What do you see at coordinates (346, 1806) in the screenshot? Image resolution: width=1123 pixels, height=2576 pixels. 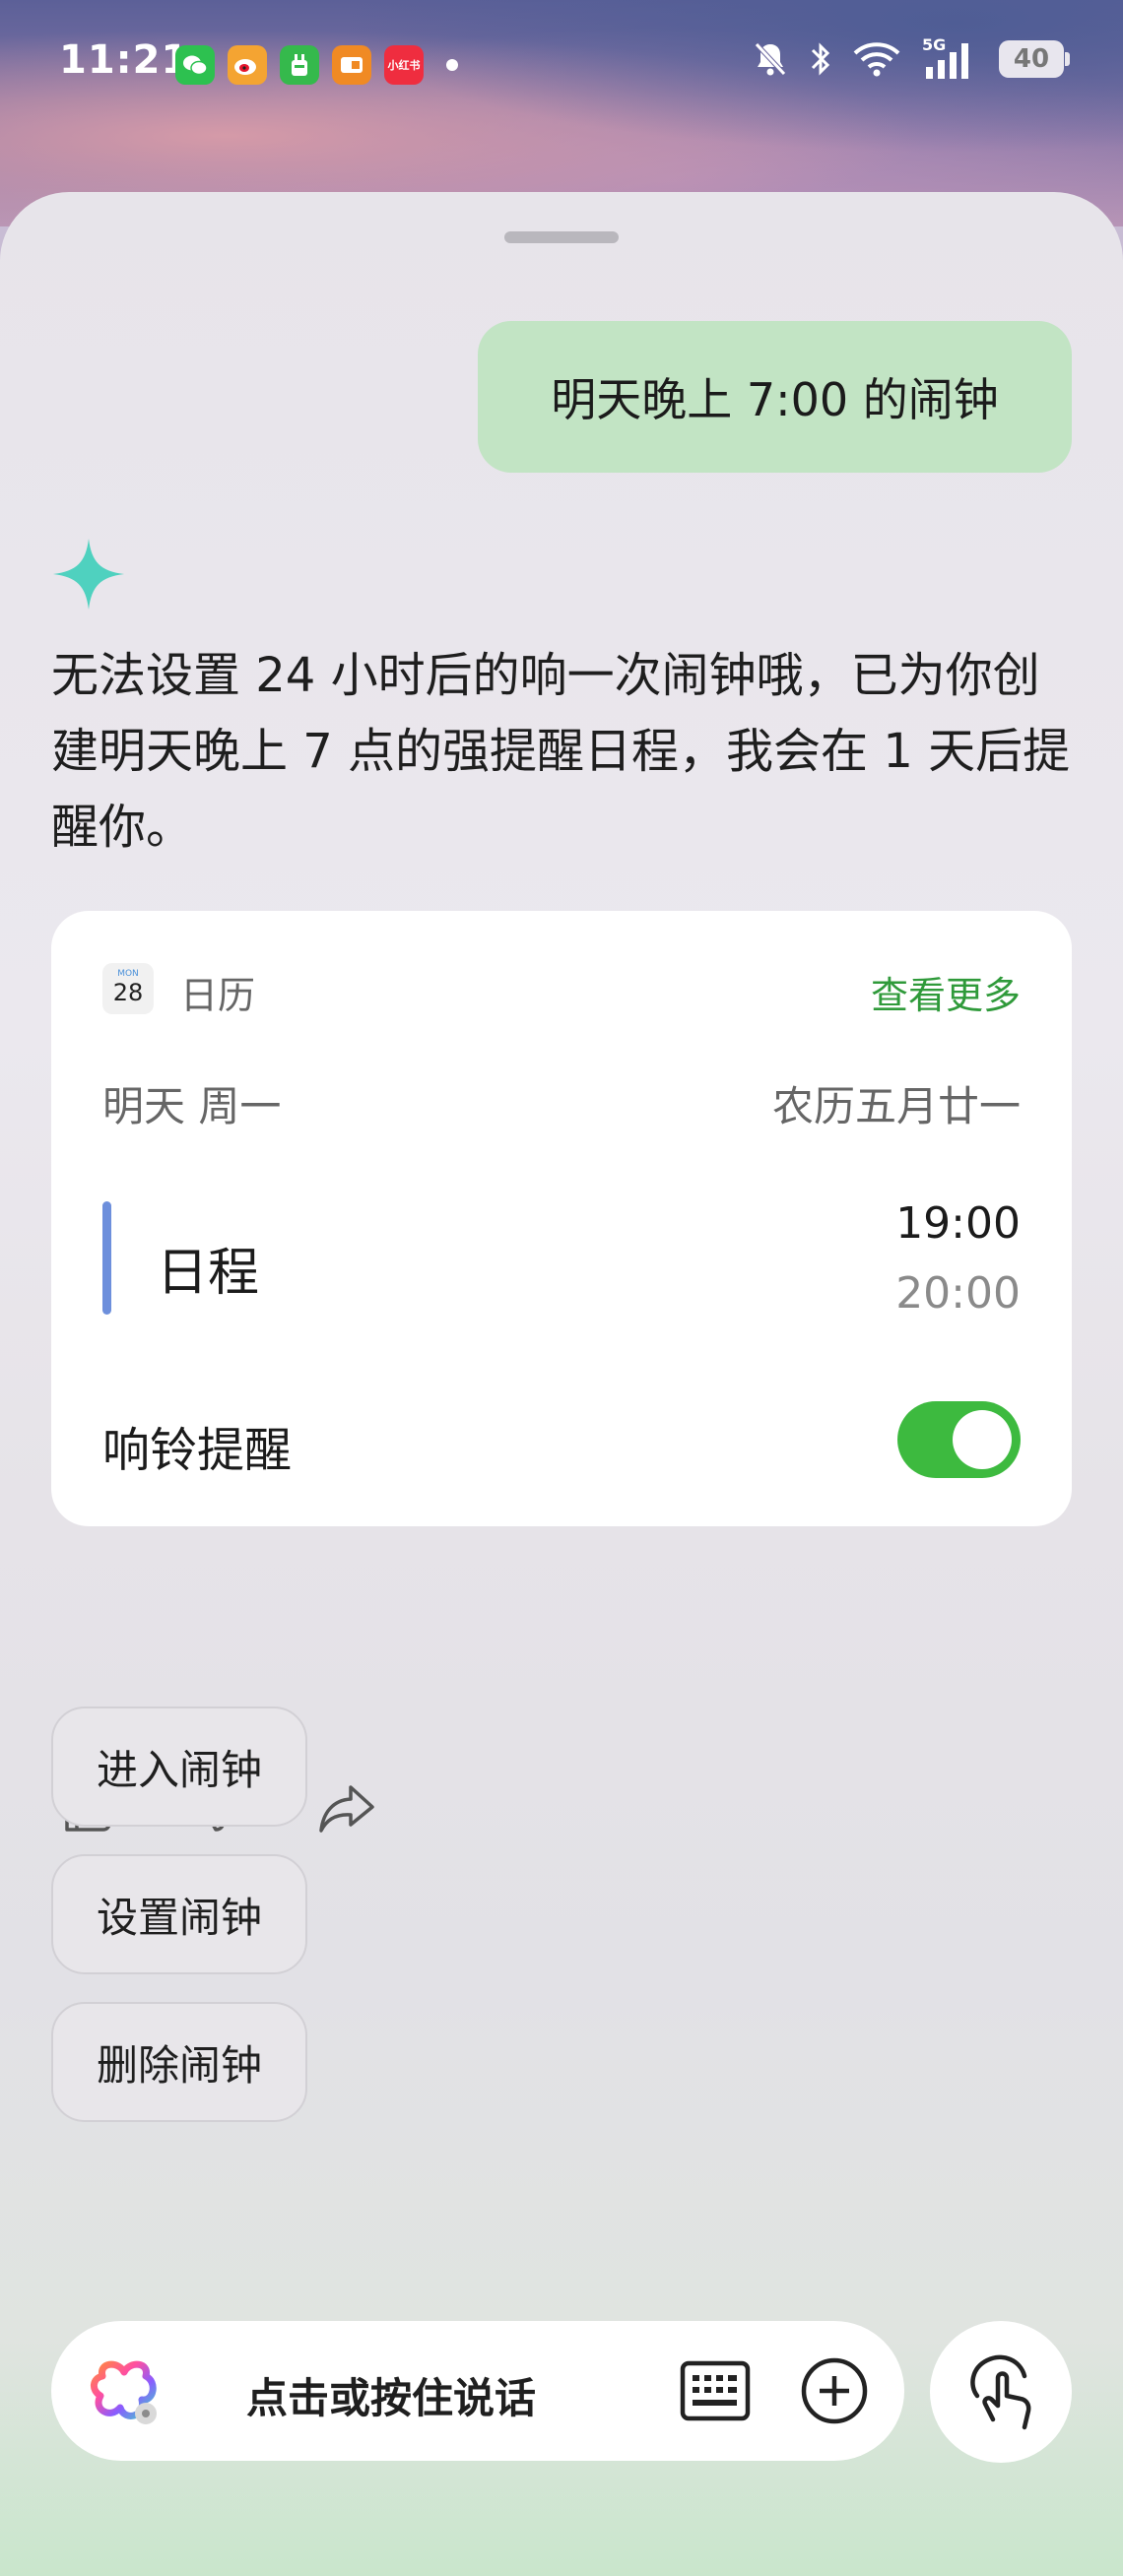 I see `share-icon` at bounding box center [346, 1806].